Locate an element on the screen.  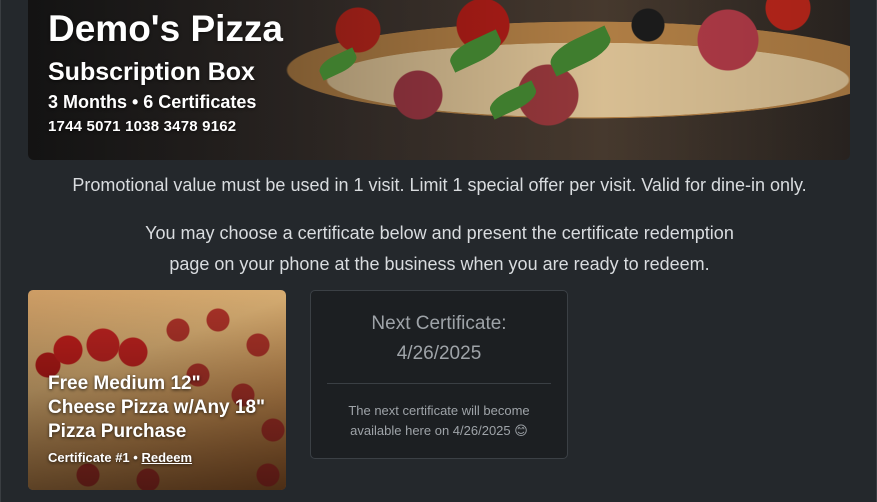
subscription-code: 1744 5071 1038 3478 9162 is located at coordinates (142, 126).